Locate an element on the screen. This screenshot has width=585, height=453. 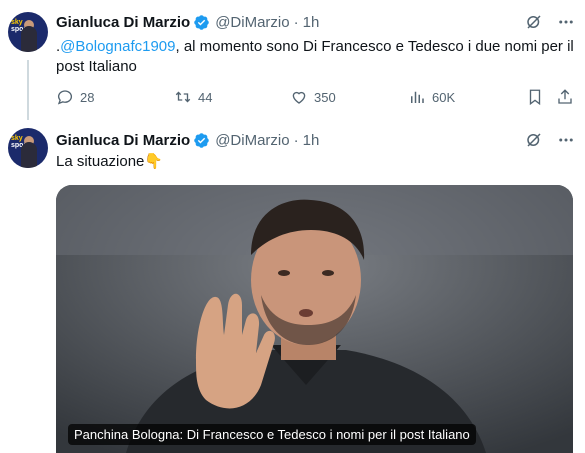
views-button: 60K is located at coordinates (431, 97).